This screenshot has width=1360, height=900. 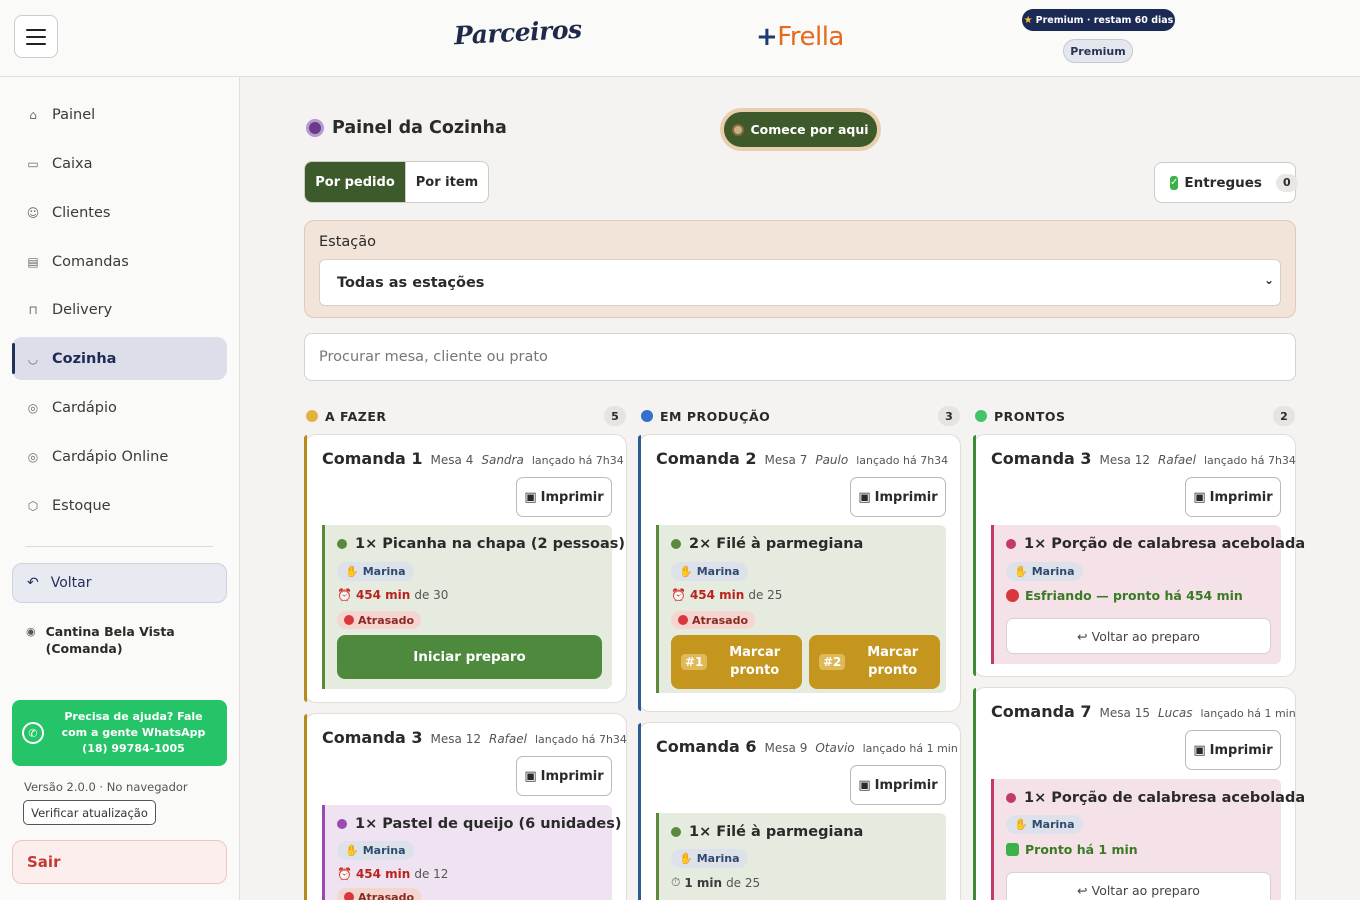 What do you see at coordinates (807, 746) in the screenshot?
I see `order-card-header: Comanda 6 Mesa 9 Otavio lançado há 1 min` at bounding box center [807, 746].